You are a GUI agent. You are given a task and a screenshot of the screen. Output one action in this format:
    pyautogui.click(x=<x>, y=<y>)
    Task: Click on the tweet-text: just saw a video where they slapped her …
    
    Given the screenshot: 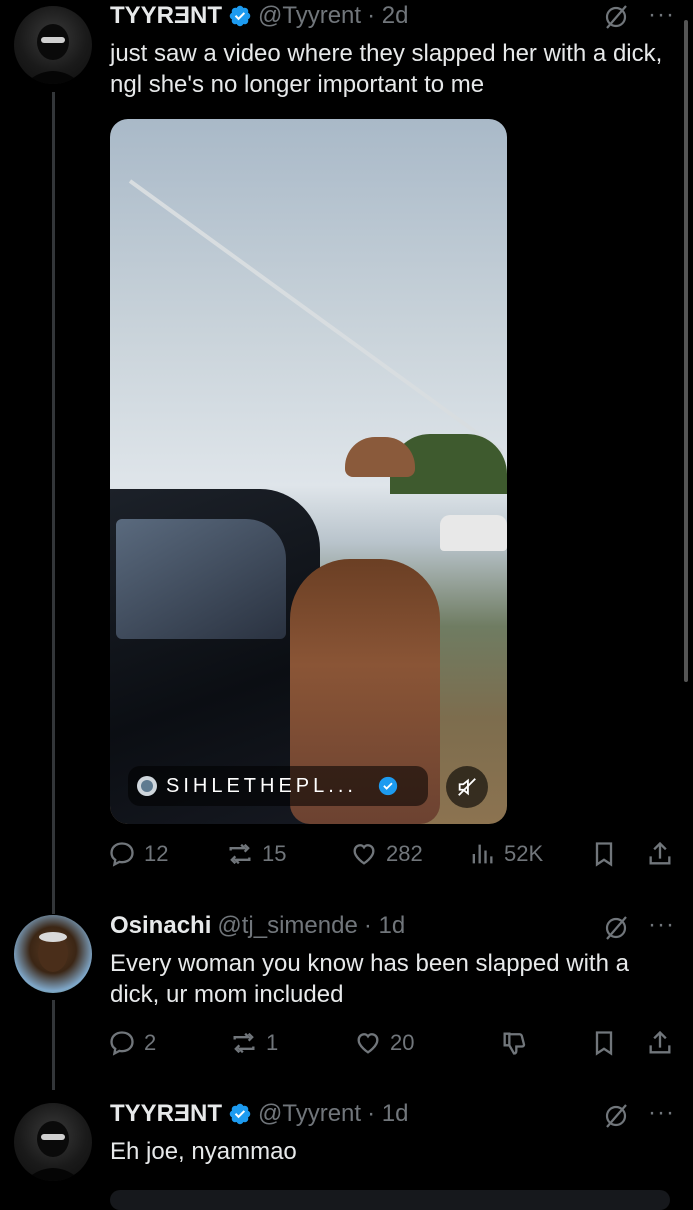 What is the action you would take?
    pyautogui.click(x=386, y=69)
    